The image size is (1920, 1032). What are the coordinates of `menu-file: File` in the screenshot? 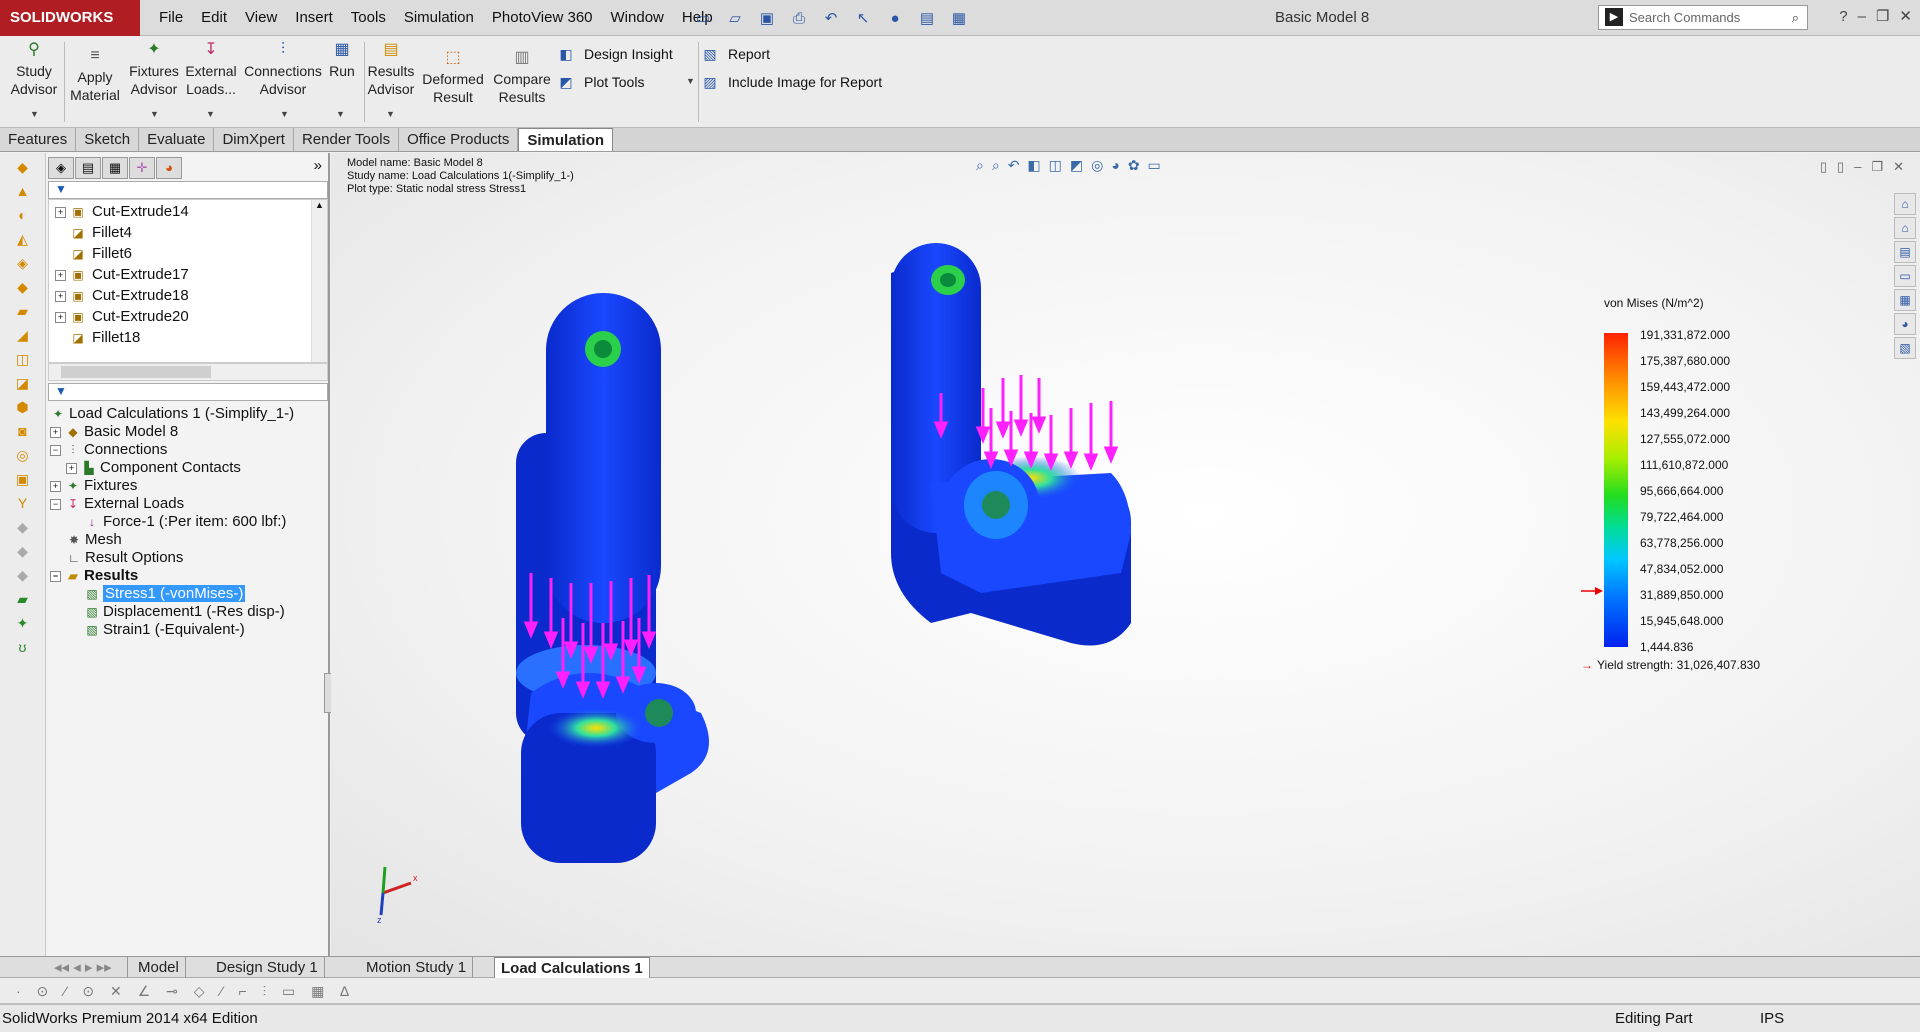 It's located at (171, 18).